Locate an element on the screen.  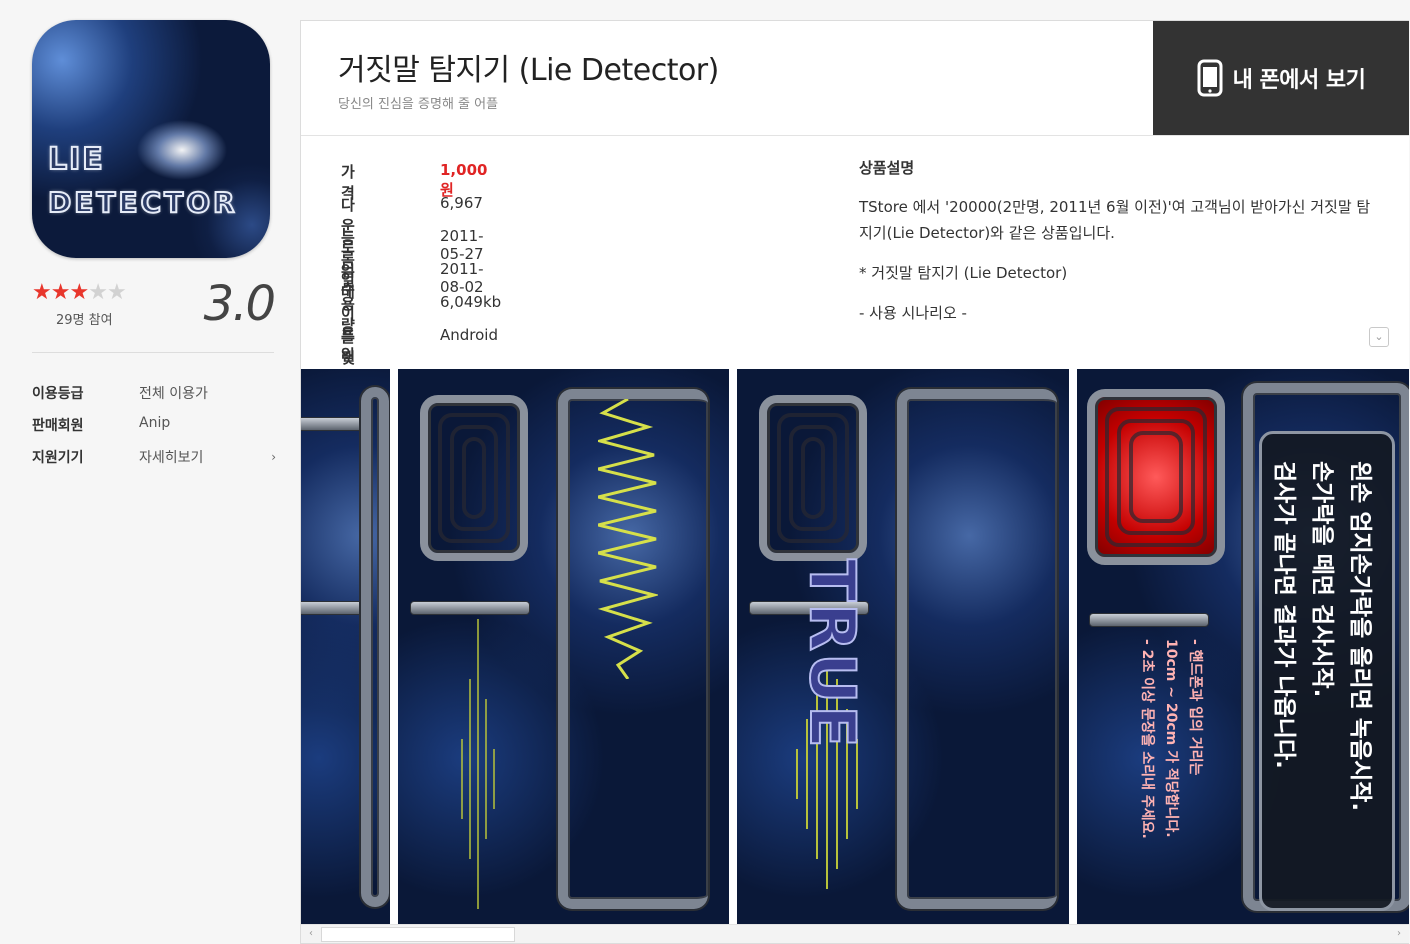
divider is located at coordinates (153, 352).